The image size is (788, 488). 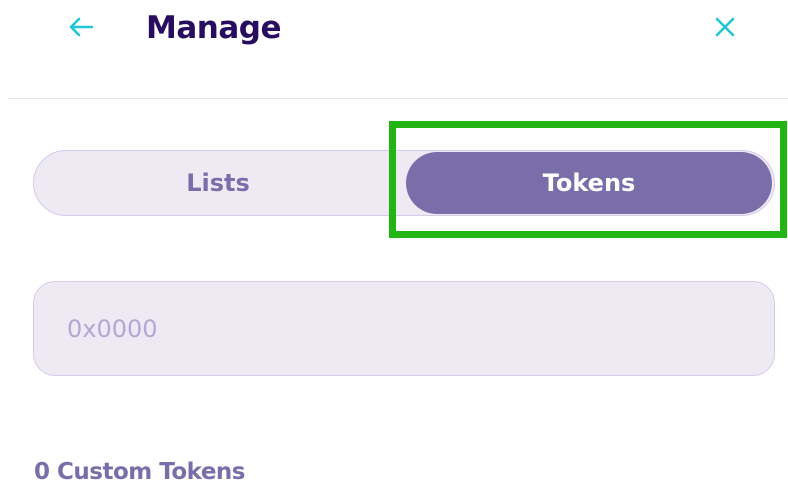 What do you see at coordinates (140, 472) in the screenshot?
I see `custom-tokens-count: 0 Custom Tokens` at bounding box center [140, 472].